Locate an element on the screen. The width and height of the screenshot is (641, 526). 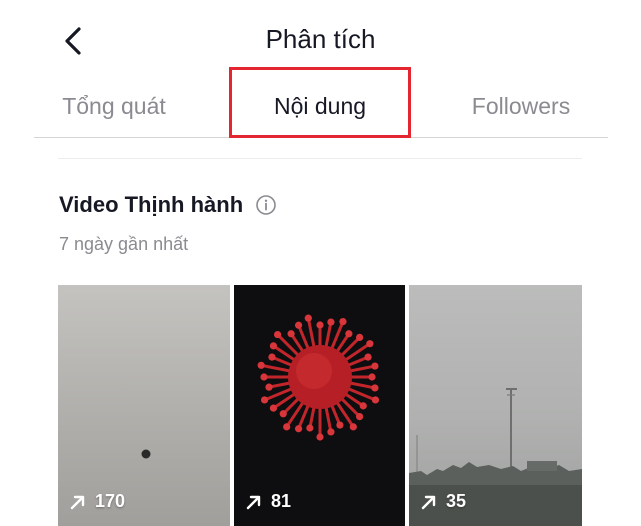
page-title: Phân tích is located at coordinates (320, 39).